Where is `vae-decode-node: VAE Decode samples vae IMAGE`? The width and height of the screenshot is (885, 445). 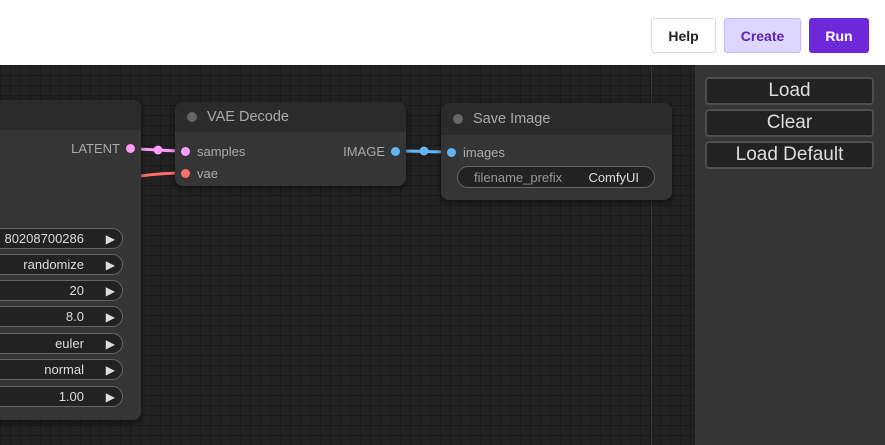
vae-decode-node: VAE Decode samples vae IMAGE is located at coordinates (290, 144).